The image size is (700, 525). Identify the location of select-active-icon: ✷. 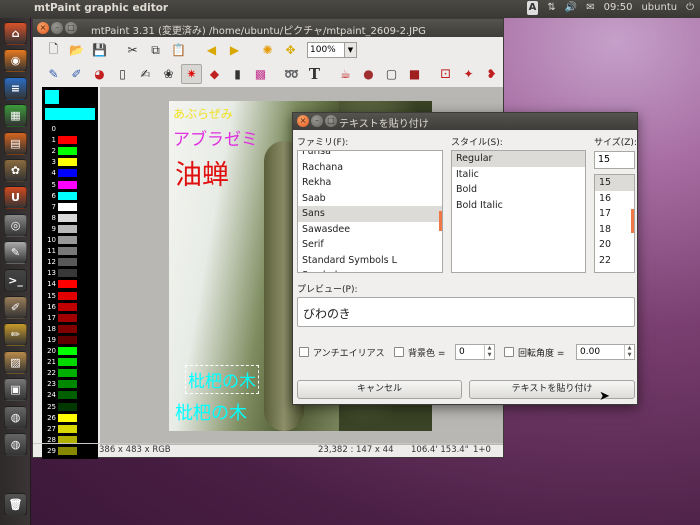
(191, 74).